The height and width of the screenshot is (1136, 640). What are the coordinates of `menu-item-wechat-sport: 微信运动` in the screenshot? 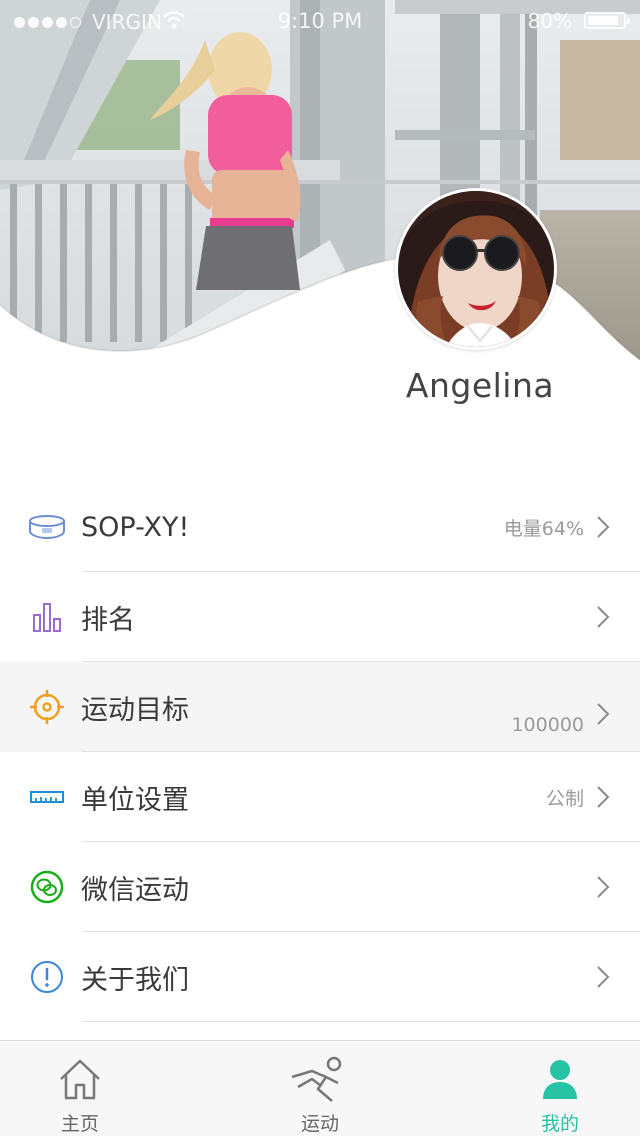 It's located at (320, 887).